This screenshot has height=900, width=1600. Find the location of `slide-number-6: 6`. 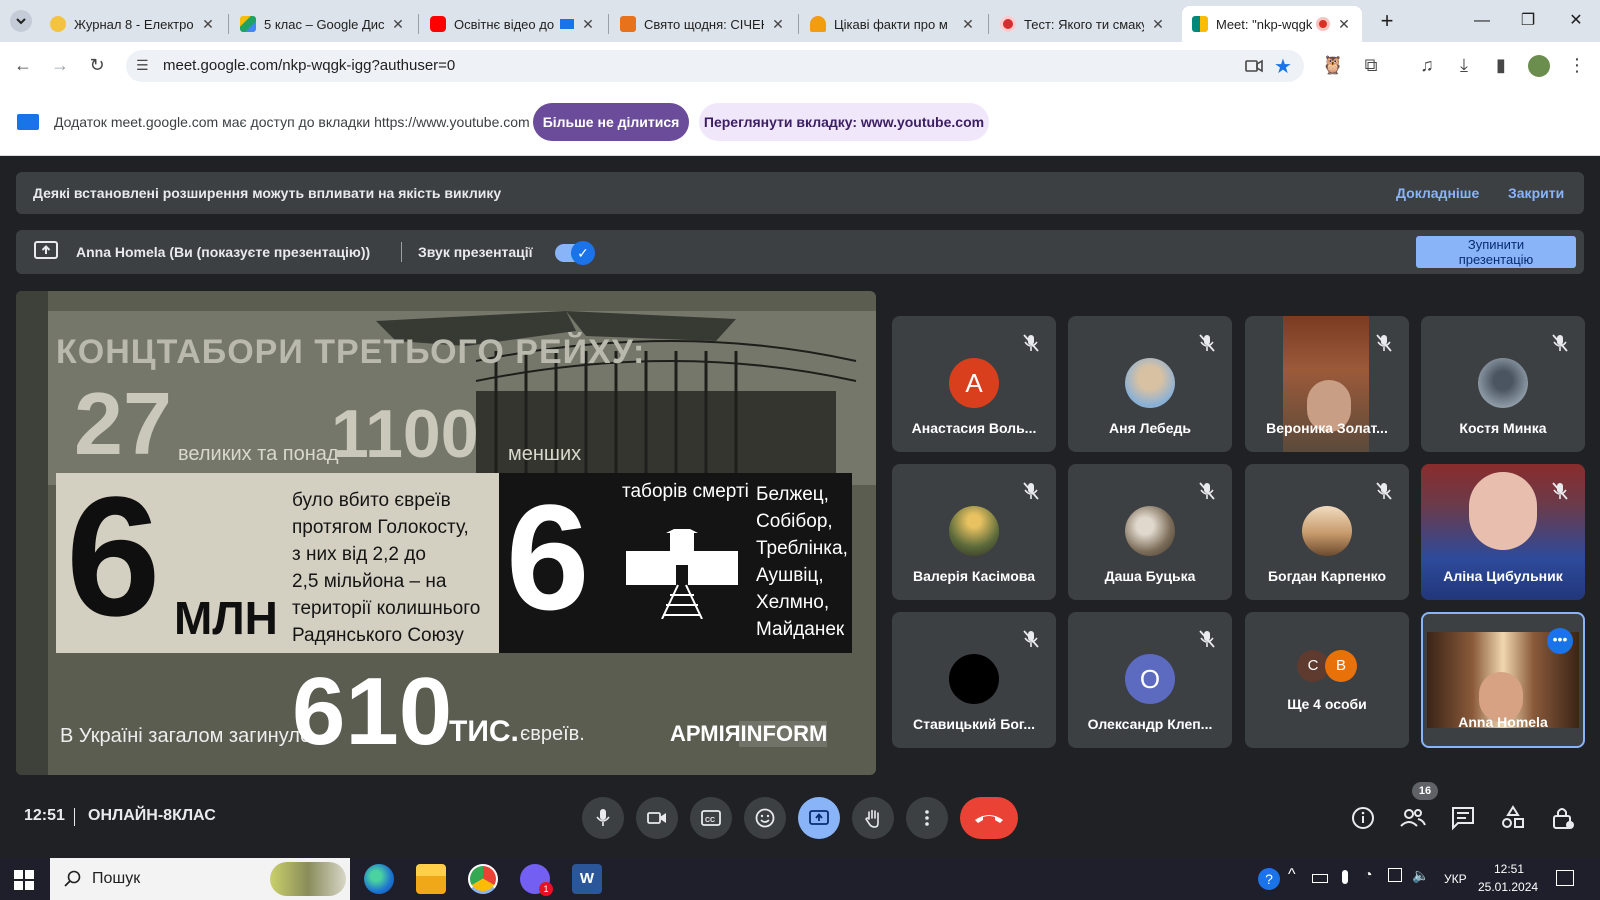

slide-number-6: 6 is located at coordinates (113, 557).